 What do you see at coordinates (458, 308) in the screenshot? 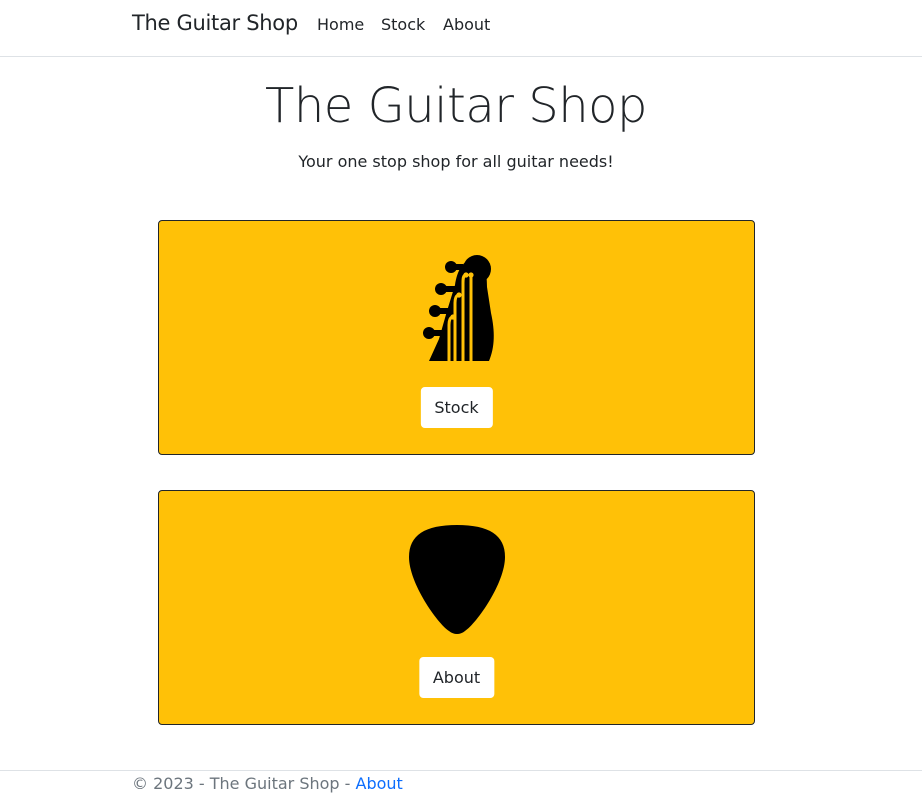
I see `guitar-headstock-icon` at bounding box center [458, 308].